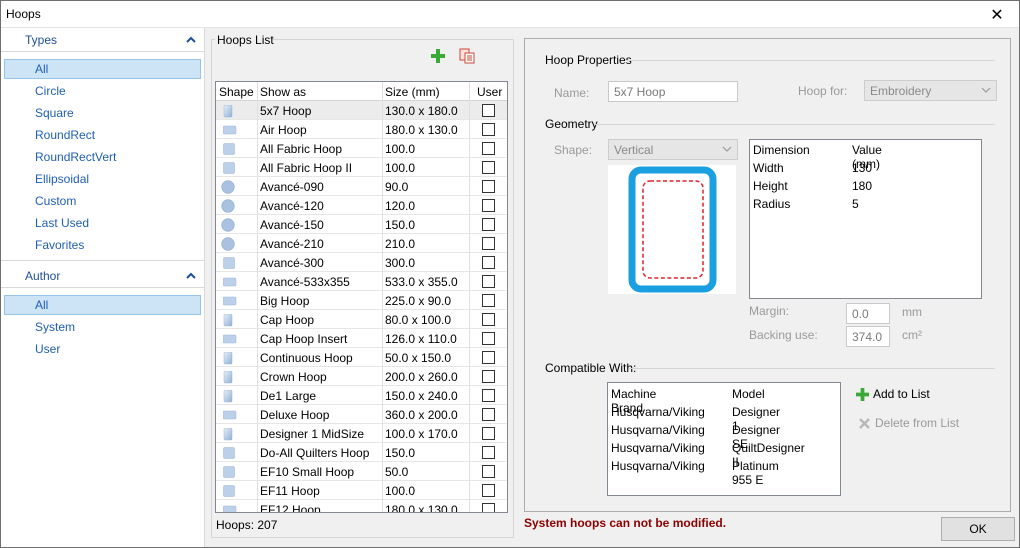 The width and height of the screenshot is (1020, 548). What do you see at coordinates (673, 91) in the screenshot?
I see `name-field: 5x7 Hoop` at bounding box center [673, 91].